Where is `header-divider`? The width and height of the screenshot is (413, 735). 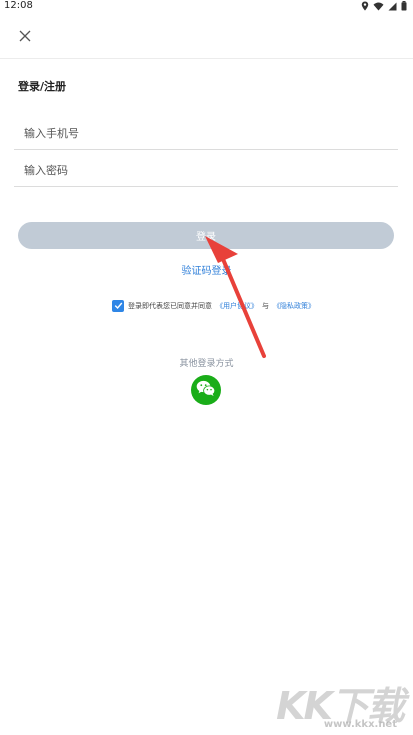 header-divider is located at coordinates (206, 58).